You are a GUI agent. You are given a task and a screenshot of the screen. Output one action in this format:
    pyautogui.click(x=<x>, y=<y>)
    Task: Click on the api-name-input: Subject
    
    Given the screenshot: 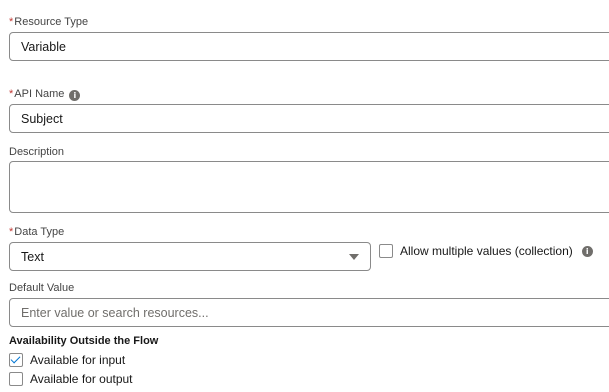 What is the action you would take?
    pyautogui.click(x=309, y=118)
    